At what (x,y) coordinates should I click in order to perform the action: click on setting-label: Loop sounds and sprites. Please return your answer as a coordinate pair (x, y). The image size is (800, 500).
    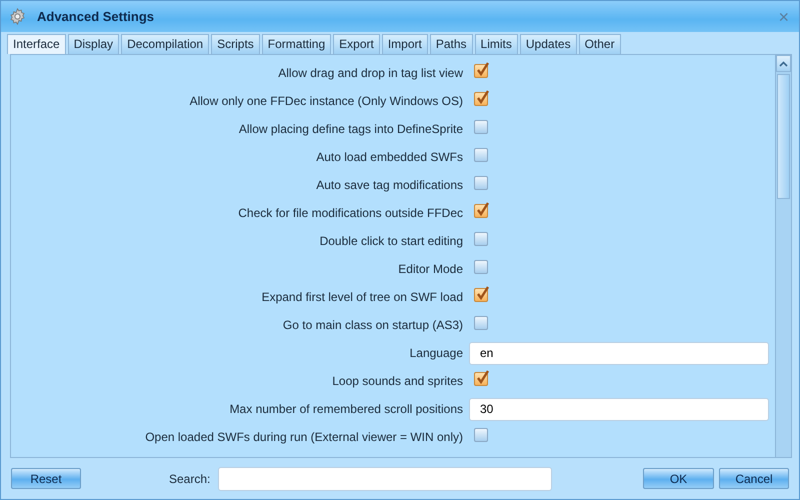
    Looking at the image, I should click on (397, 381).